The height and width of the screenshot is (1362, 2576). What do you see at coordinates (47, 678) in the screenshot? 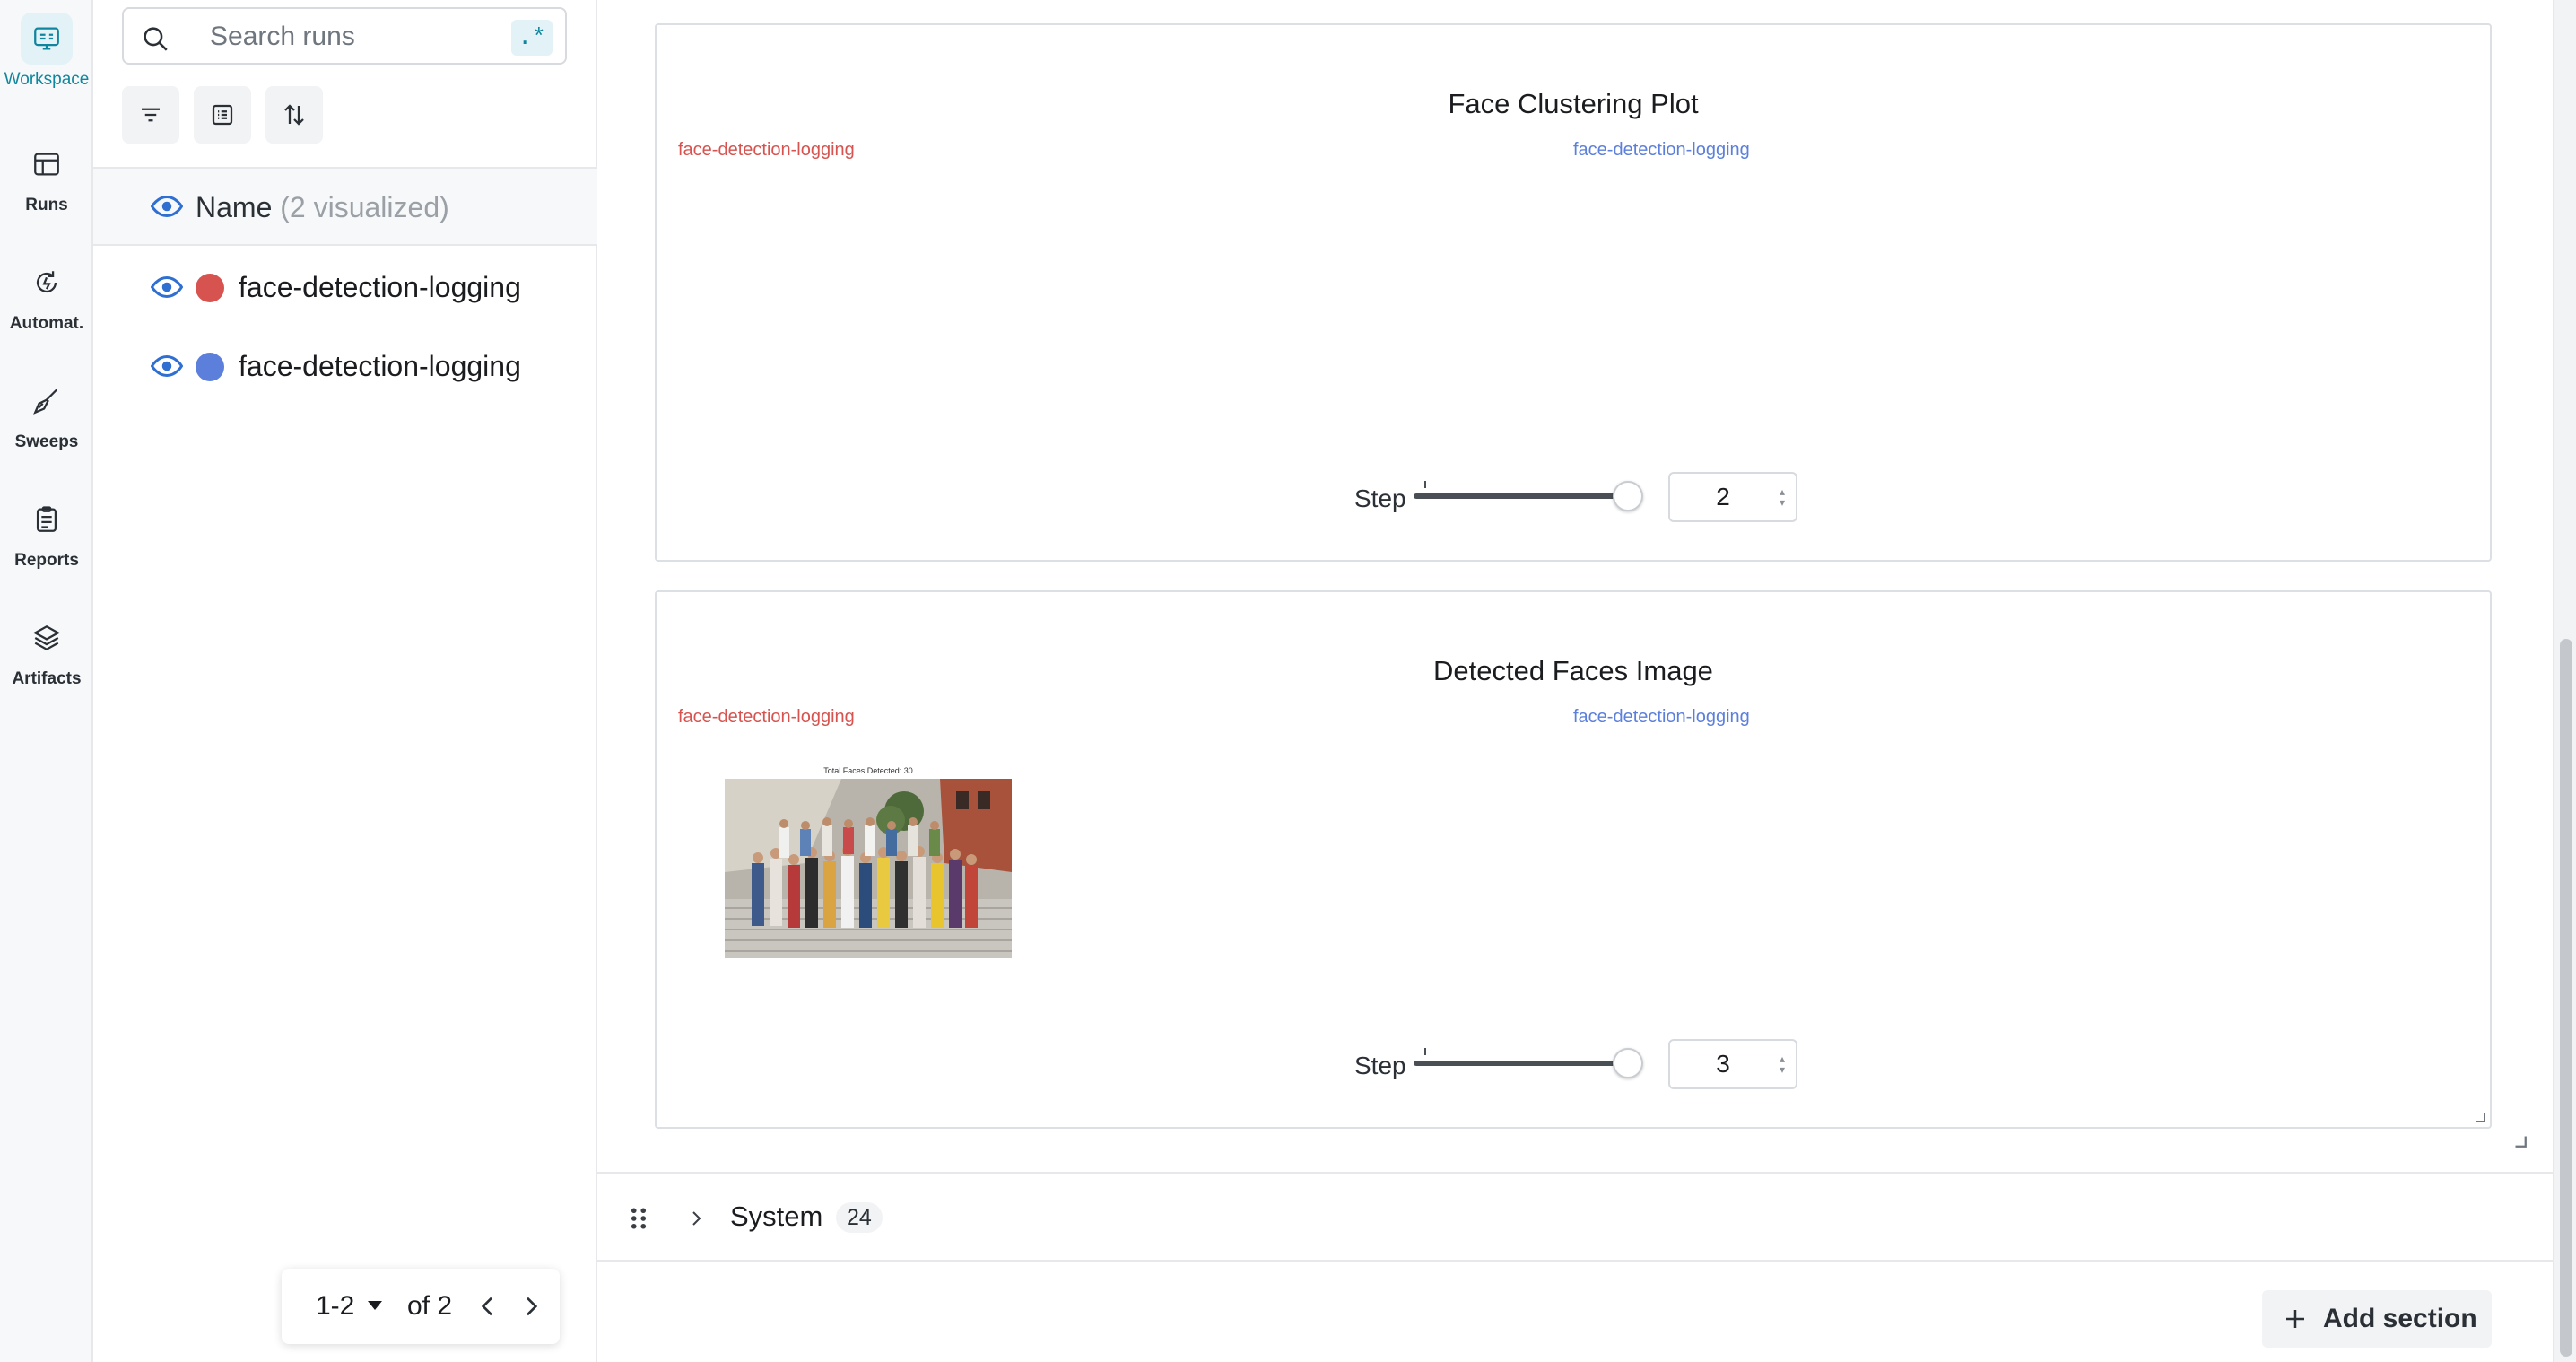
I see `nav-label-artifacts: Artifacts` at bounding box center [47, 678].